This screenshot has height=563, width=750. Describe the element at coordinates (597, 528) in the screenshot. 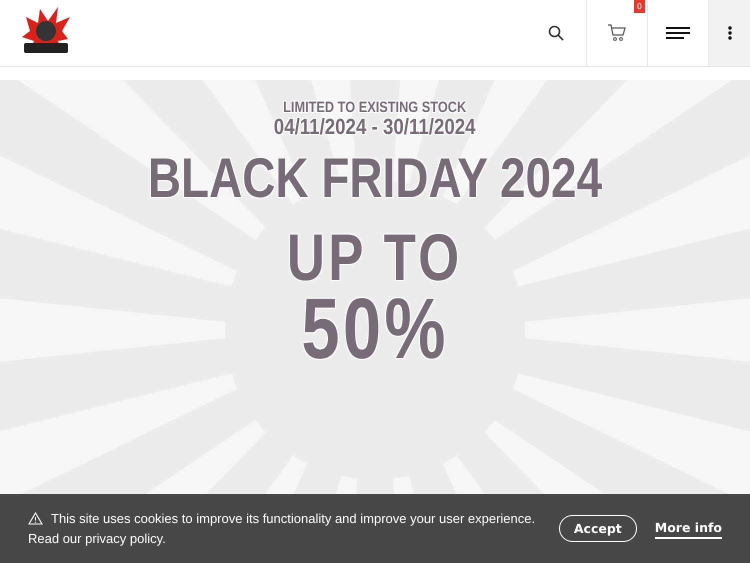

I see `accept-button: Accept` at that location.